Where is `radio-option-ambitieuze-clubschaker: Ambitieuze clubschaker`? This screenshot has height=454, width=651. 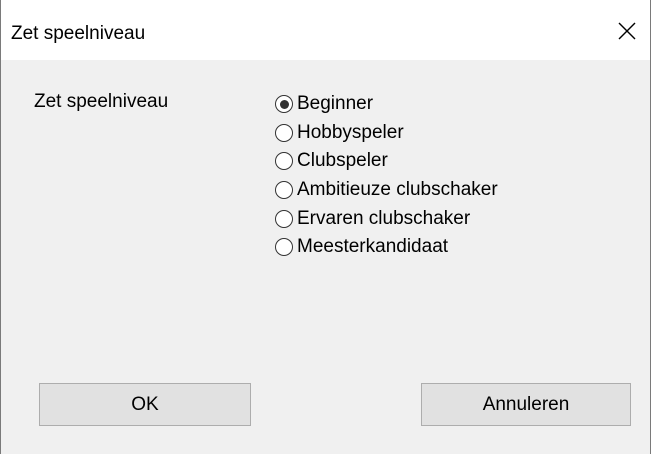
radio-option-ambitieuze-clubschaker: Ambitieuze clubschaker is located at coordinates (386, 190).